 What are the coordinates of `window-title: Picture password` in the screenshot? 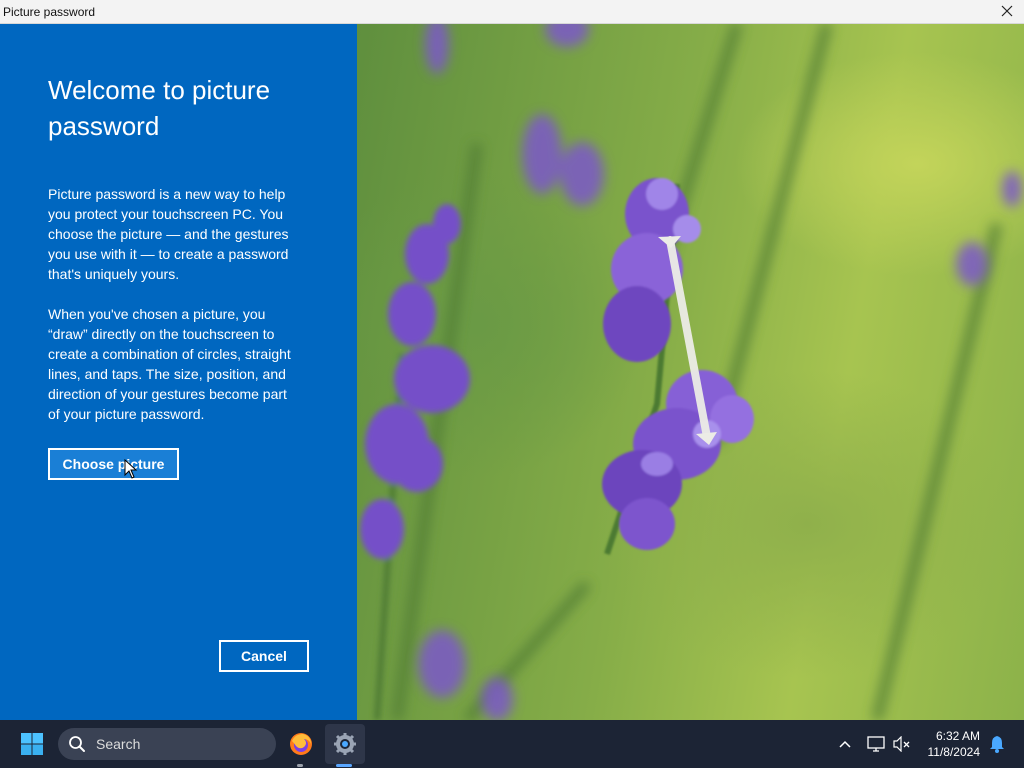 It's located at (49, 12).